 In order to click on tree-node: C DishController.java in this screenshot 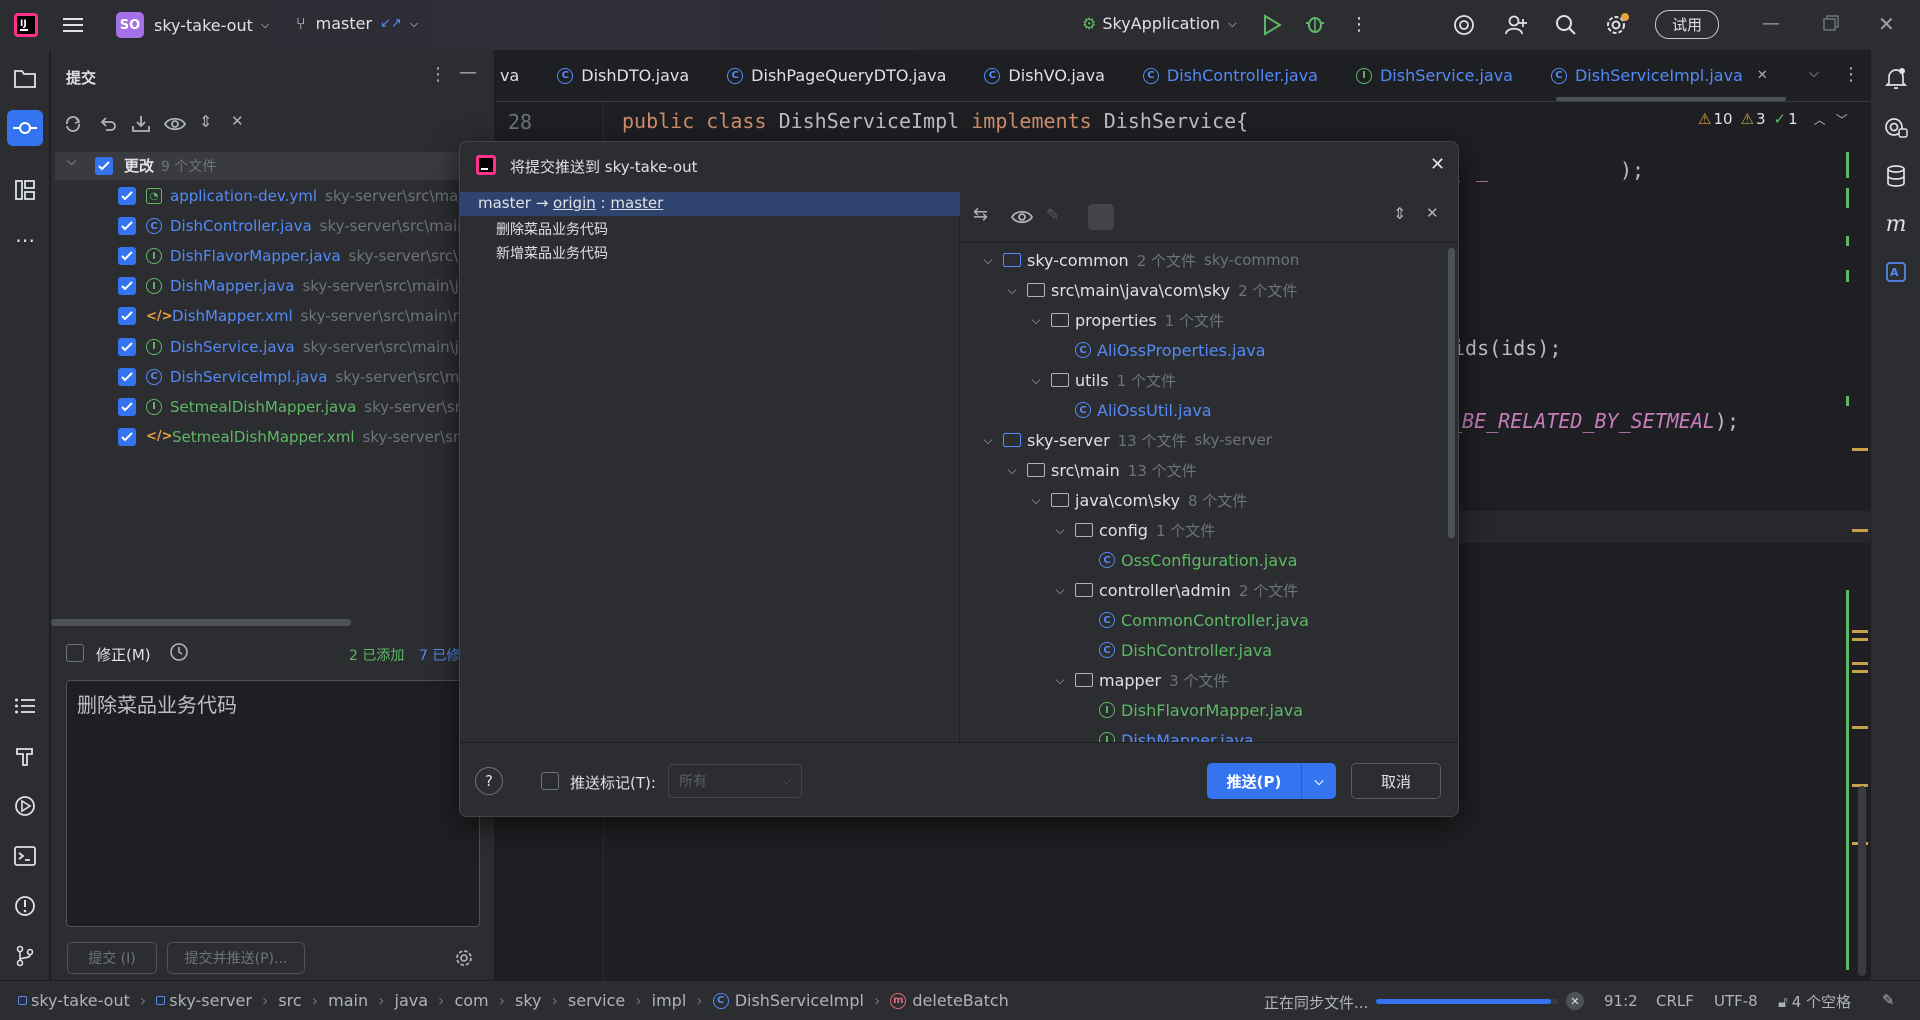, I will do `click(1173, 650)`.